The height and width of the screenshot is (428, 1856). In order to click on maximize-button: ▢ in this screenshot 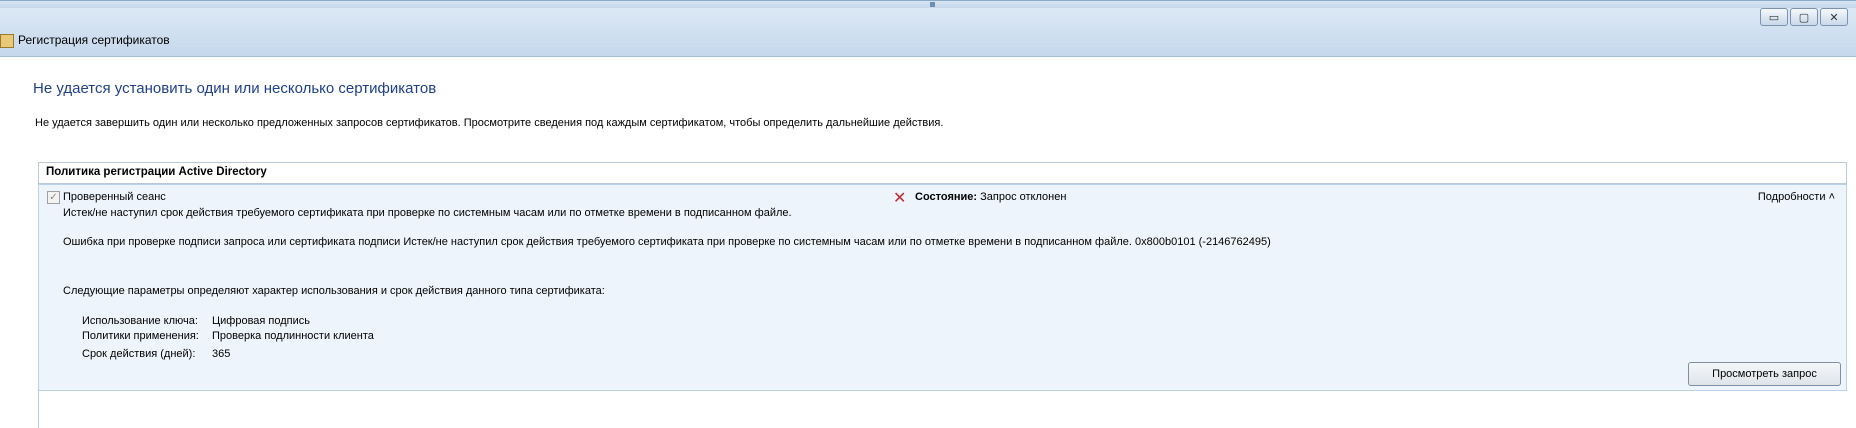, I will do `click(1804, 17)`.